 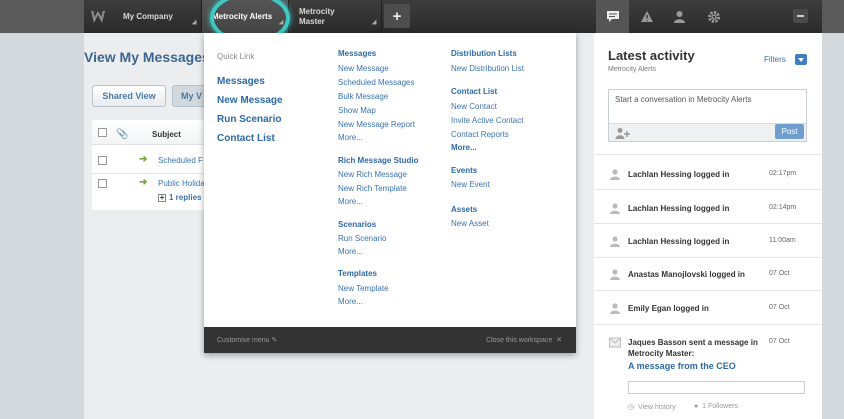 What do you see at coordinates (657, 407) in the screenshot?
I see `view-history-label: View history` at bounding box center [657, 407].